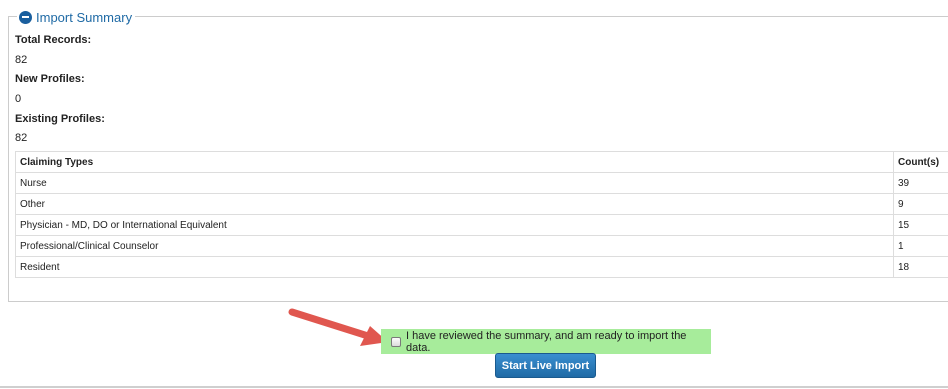  What do you see at coordinates (454, 162) in the screenshot?
I see `claiming-types-header: Claiming Types` at bounding box center [454, 162].